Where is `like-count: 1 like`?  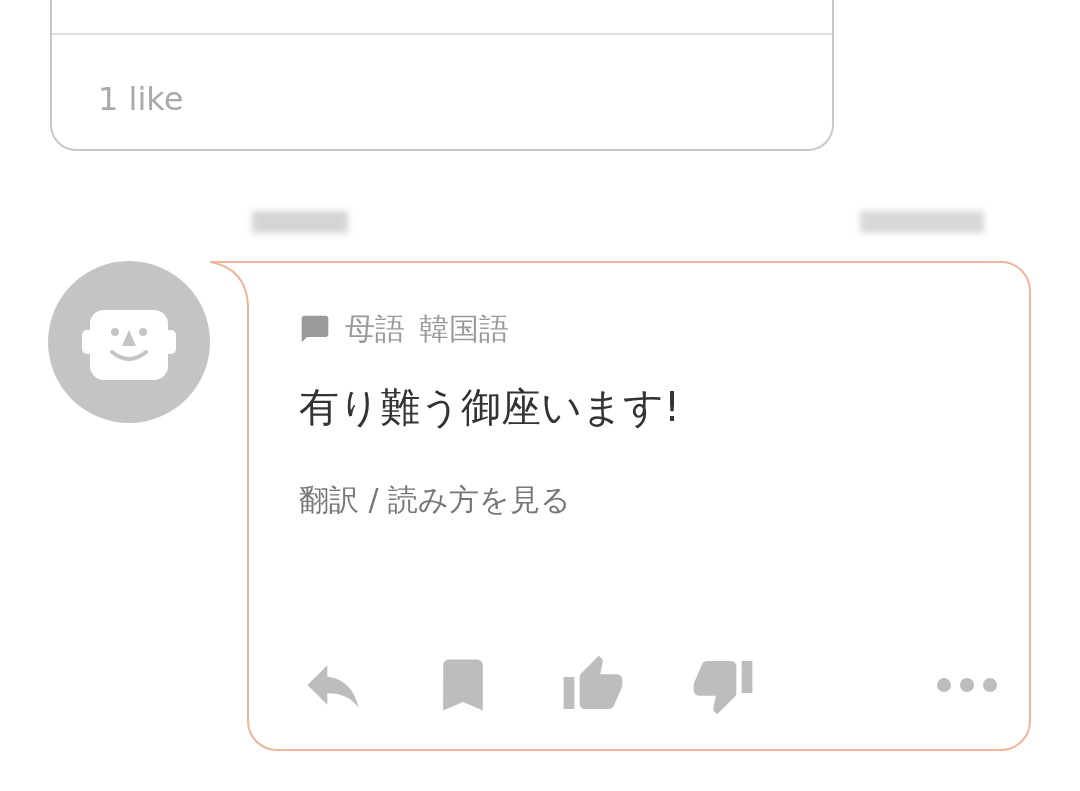
like-count: 1 like is located at coordinates (141, 99).